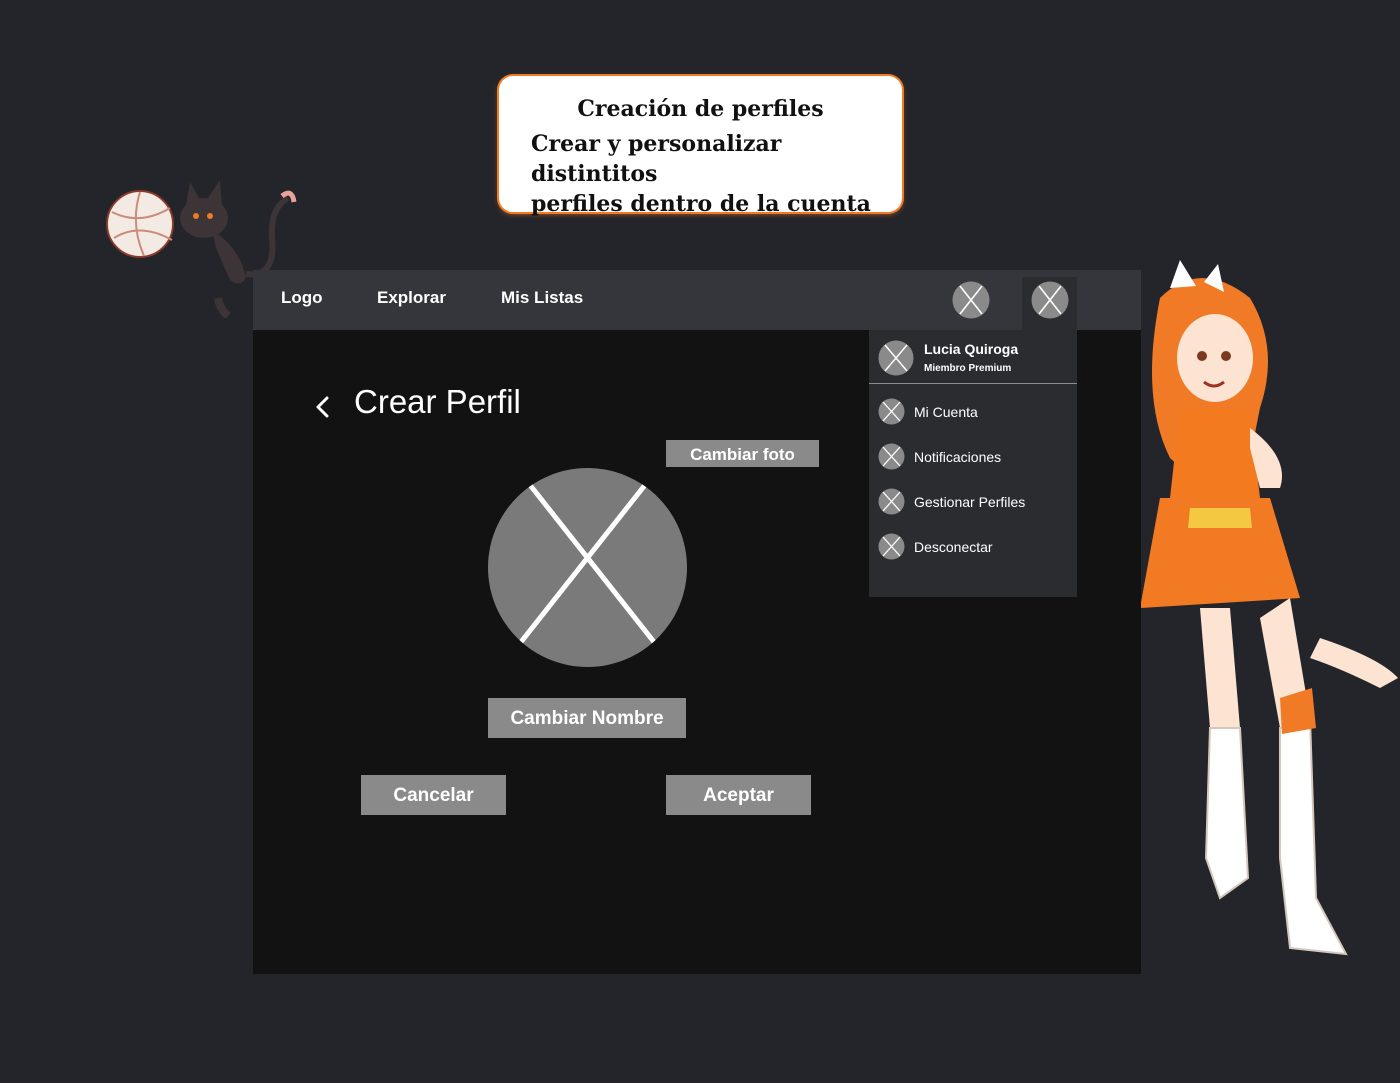  I want to click on callout-title: Creación de perfiles, so click(700, 109).